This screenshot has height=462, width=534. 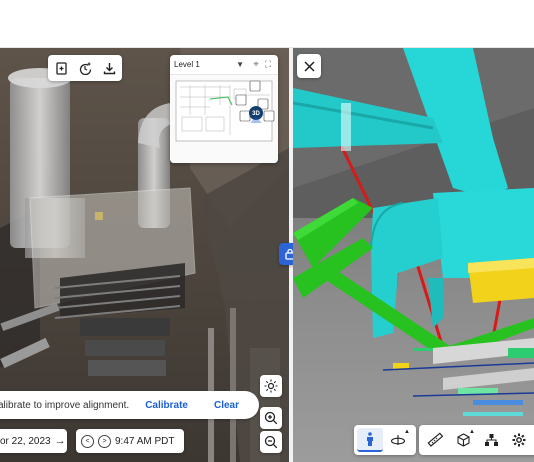 I want to click on orbit-icon: ▲, so click(x=398, y=440).